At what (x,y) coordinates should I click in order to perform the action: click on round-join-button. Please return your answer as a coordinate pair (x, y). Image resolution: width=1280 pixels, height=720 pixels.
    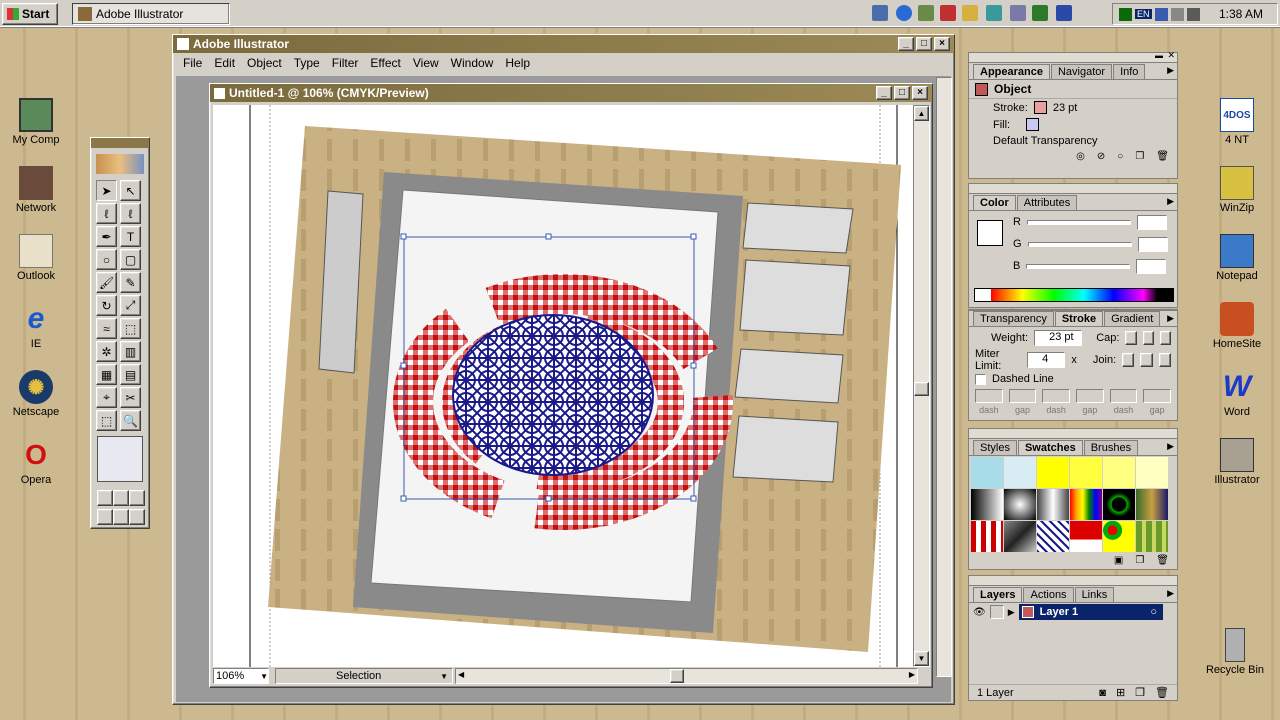
    Looking at the image, I should click on (1146, 360).